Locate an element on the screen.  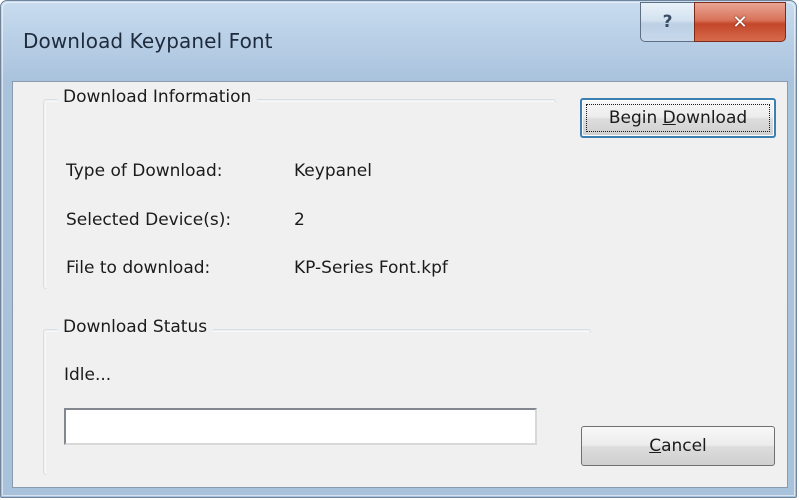
group-title: Download Information is located at coordinates (157, 97).